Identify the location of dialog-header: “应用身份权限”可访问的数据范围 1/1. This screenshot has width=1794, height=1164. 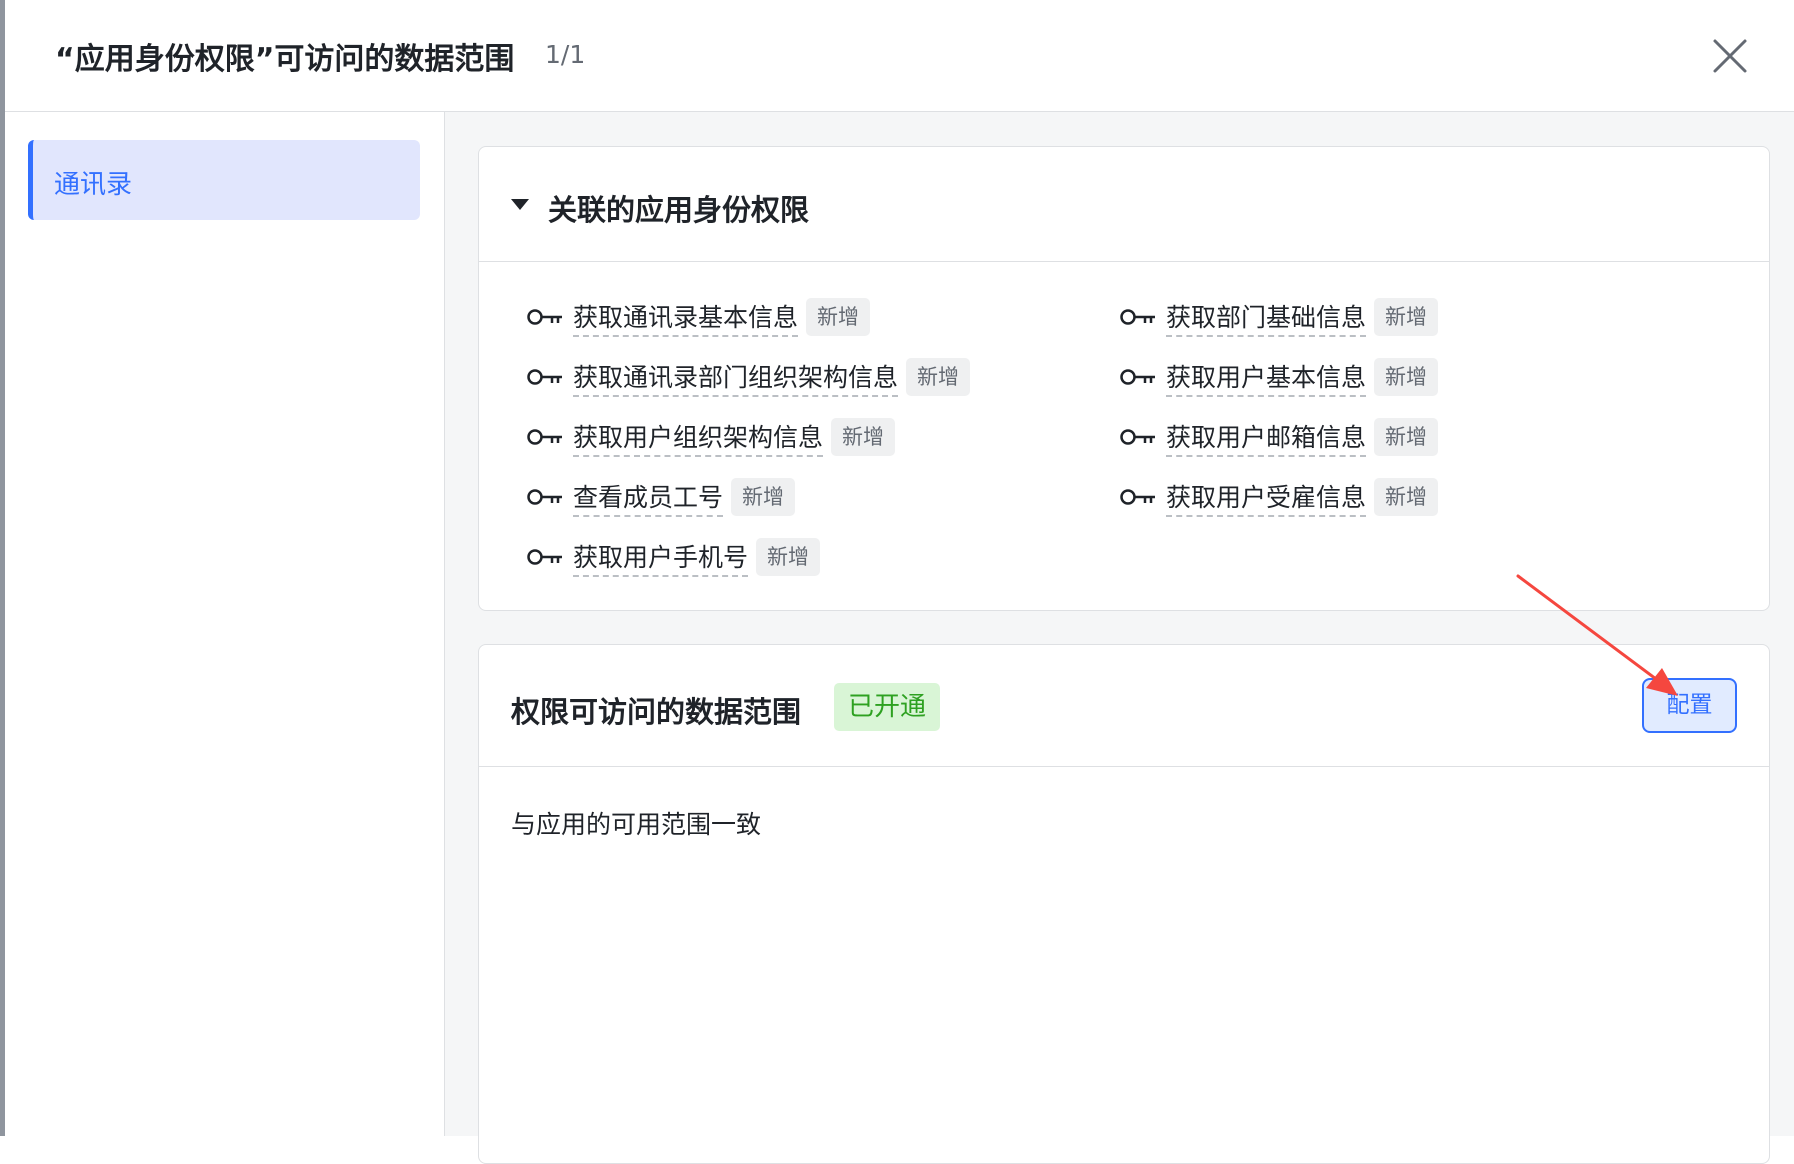
(899, 56).